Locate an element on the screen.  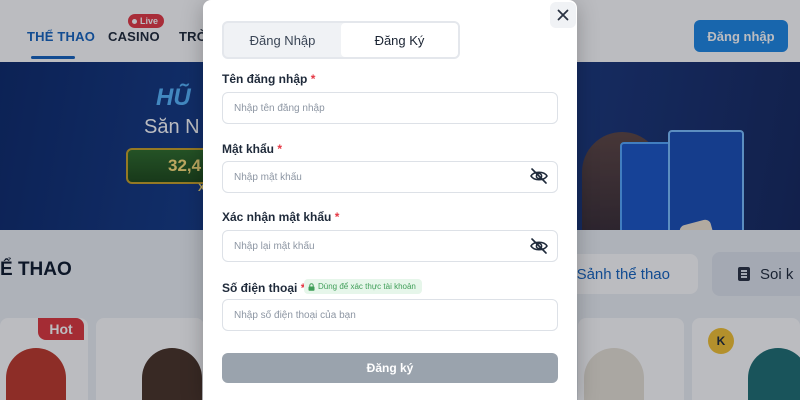
phone-label: Số điện thoại * is located at coordinates (263, 288).